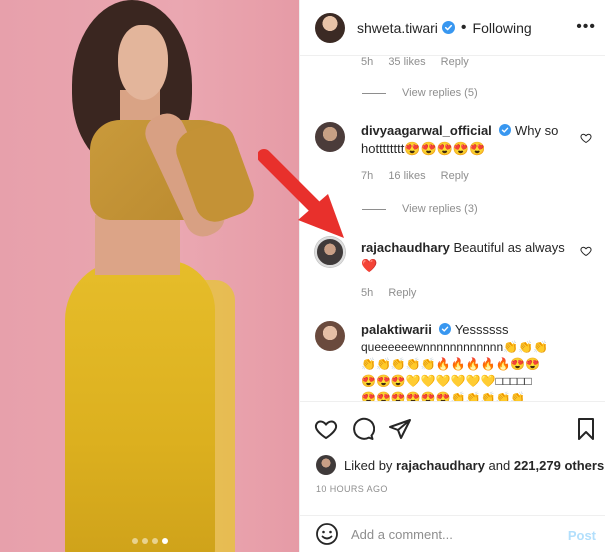 This screenshot has width=605, height=552. What do you see at coordinates (559, 465) in the screenshot?
I see `likes-count: 221,279 others` at bounding box center [559, 465].